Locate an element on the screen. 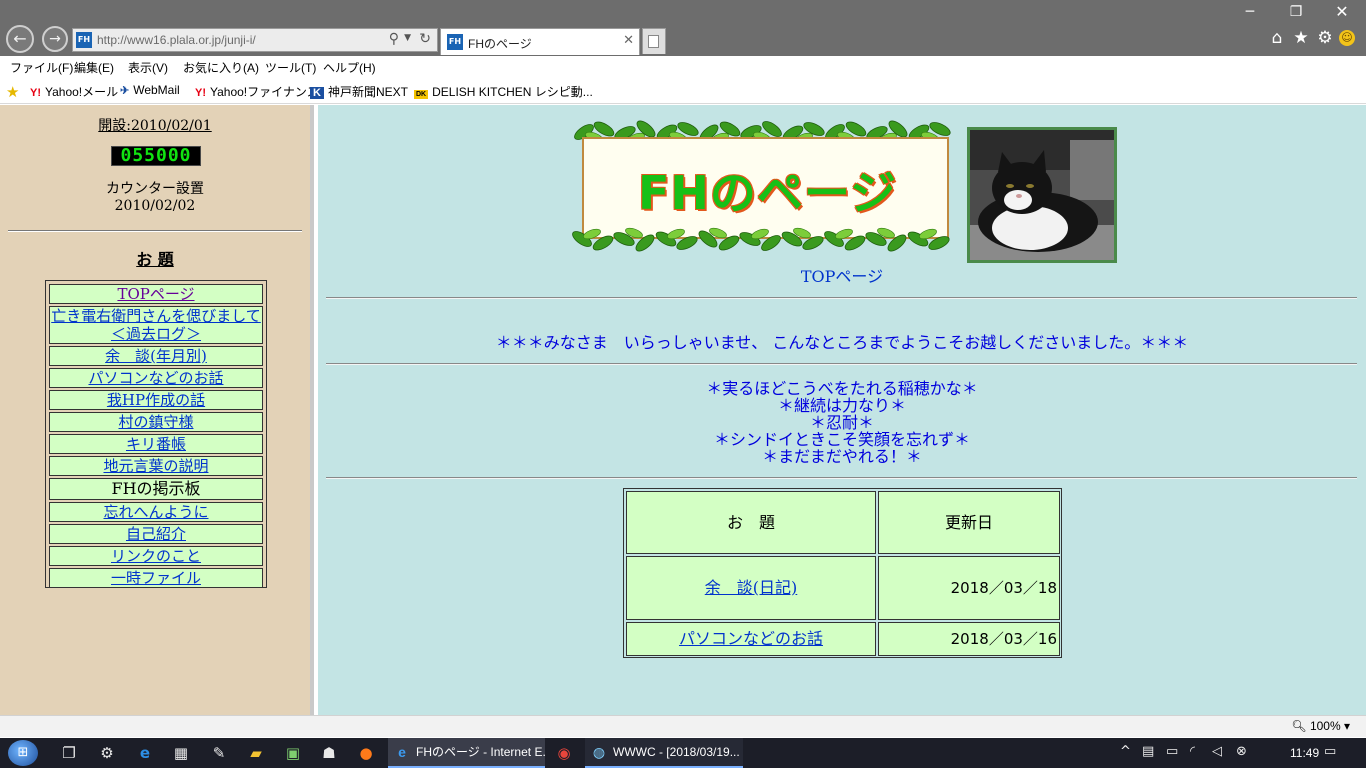 The width and height of the screenshot is (1366, 768). settings-icon: ⚙ is located at coordinates (107, 753).